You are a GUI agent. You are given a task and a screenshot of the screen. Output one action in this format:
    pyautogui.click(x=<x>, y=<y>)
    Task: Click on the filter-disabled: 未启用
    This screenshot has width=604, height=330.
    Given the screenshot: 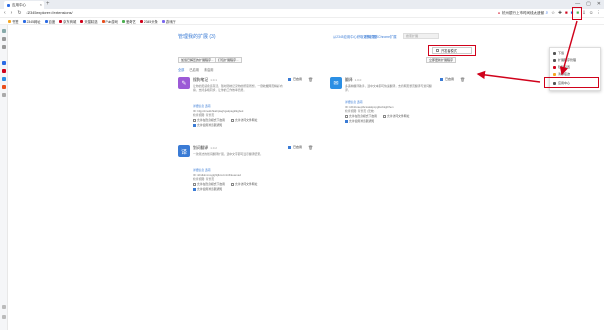 What is the action you would take?
    pyautogui.click(x=209, y=69)
    